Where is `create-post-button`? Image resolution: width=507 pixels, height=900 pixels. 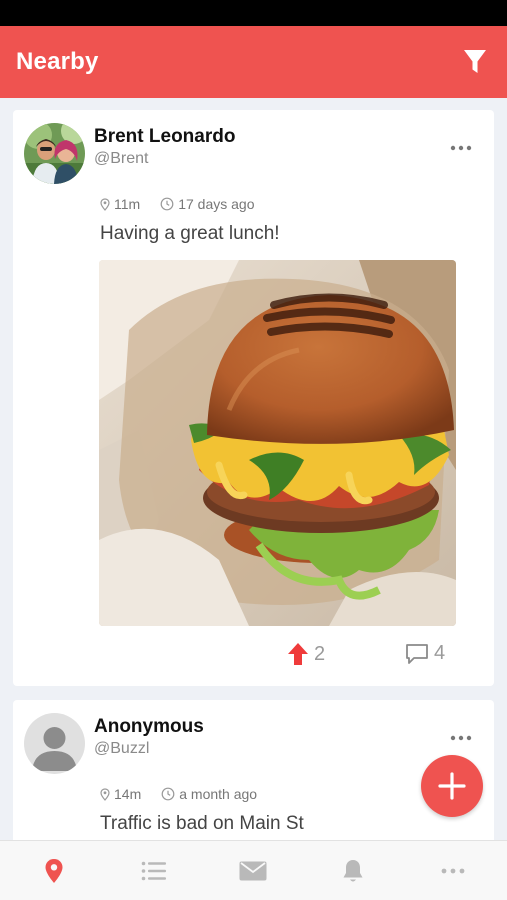 create-post-button is located at coordinates (452, 786).